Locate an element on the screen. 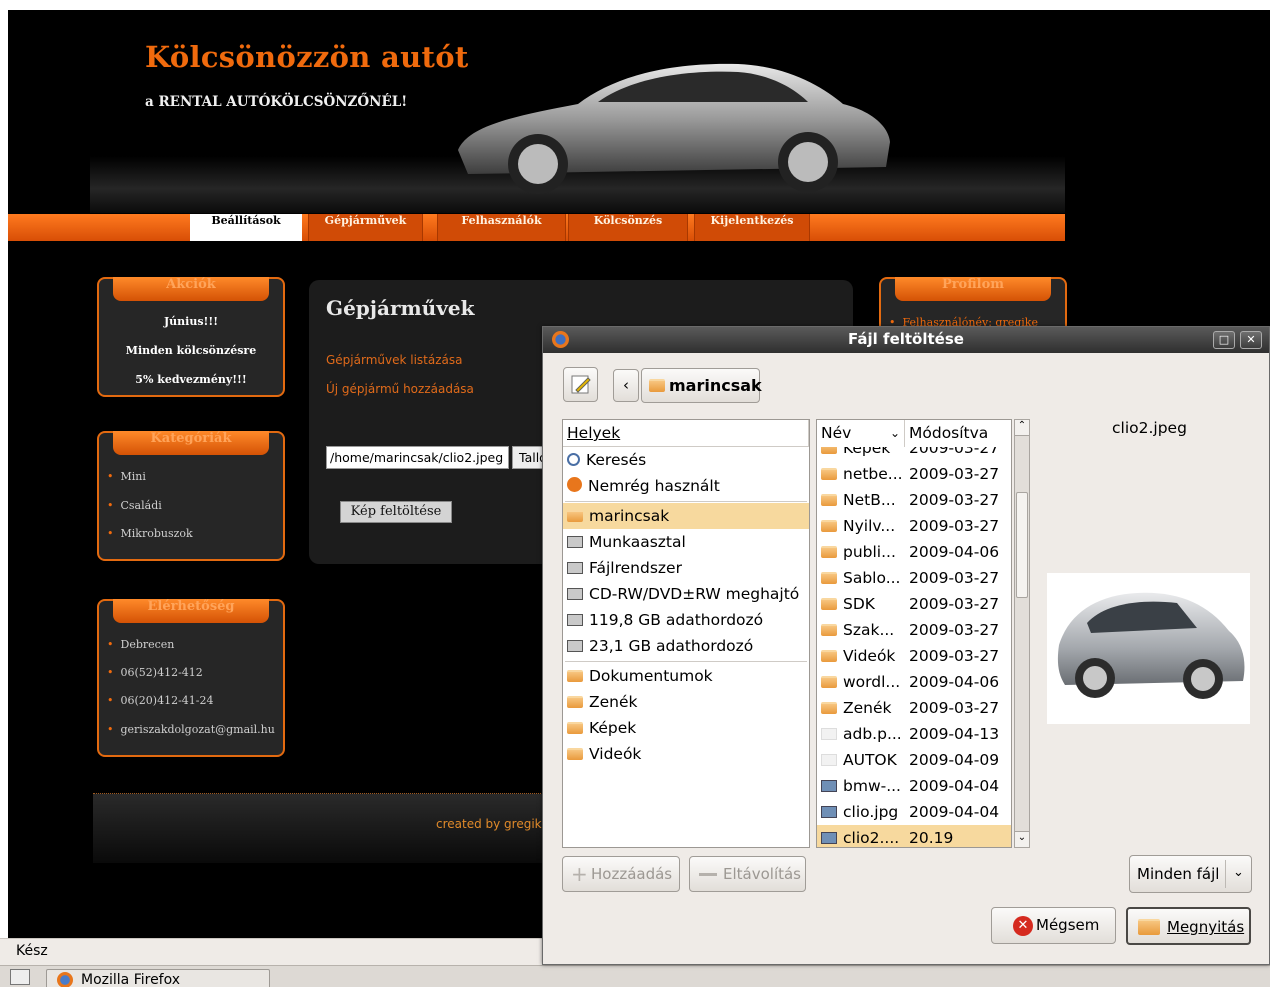 This screenshot has height=987, width=1270. add-bookmark-button: + Hozzáadás is located at coordinates (621, 874).